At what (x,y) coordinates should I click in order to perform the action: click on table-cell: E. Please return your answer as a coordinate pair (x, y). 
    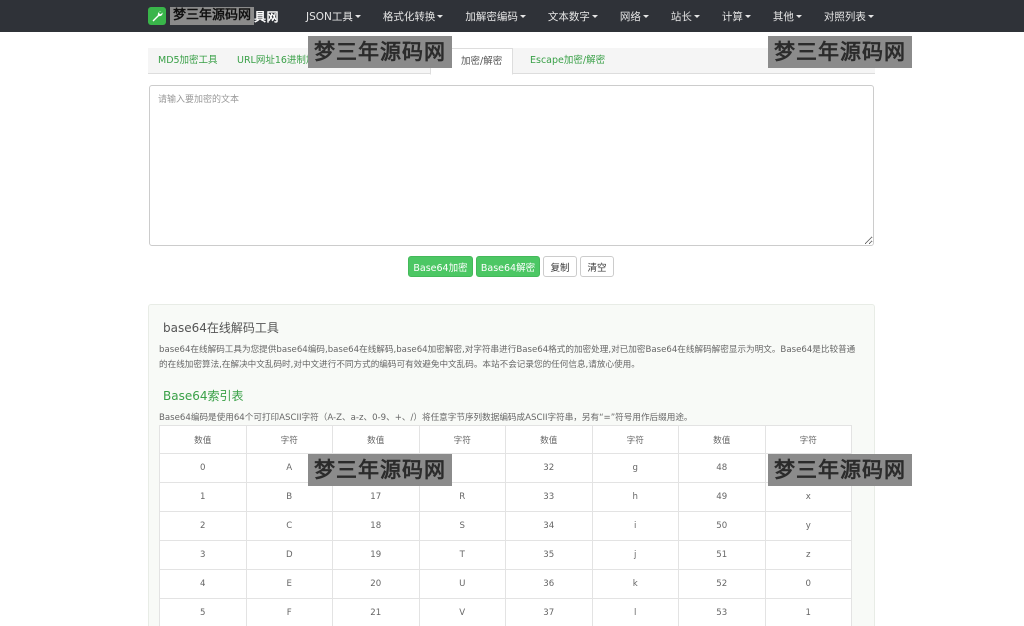
    Looking at the image, I should click on (289, 584).